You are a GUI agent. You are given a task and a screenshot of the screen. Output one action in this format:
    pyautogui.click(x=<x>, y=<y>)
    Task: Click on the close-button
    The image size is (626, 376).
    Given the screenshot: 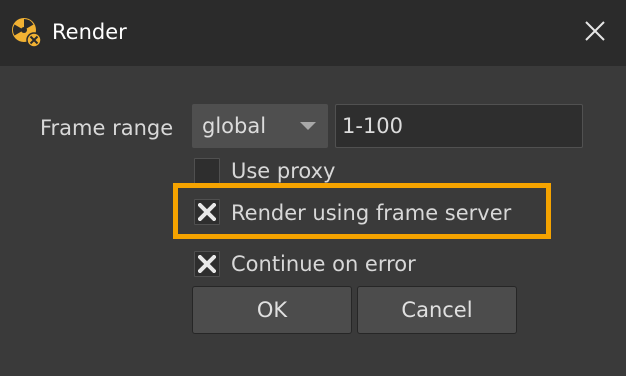 What is the action you would take?
    pyautogui.click(x=595, y=31)
    